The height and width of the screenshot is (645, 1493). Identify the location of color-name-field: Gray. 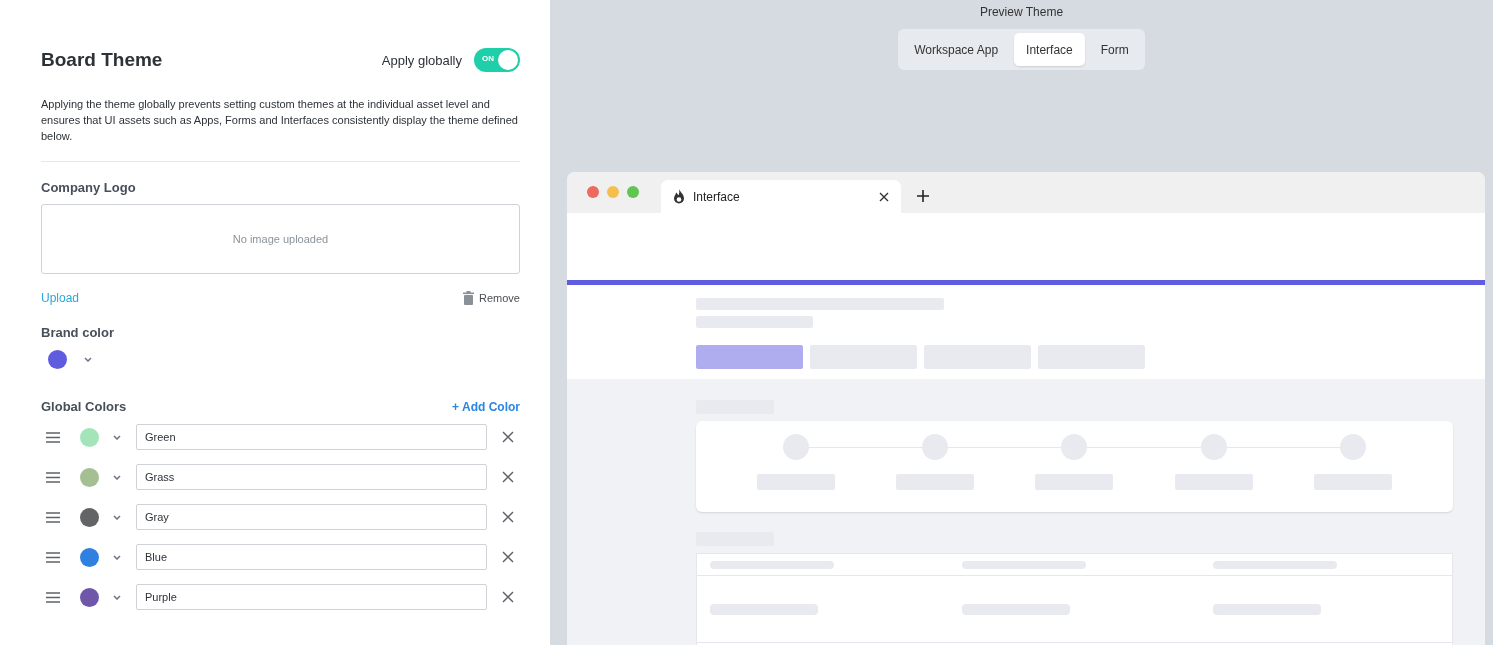
(311, 517).